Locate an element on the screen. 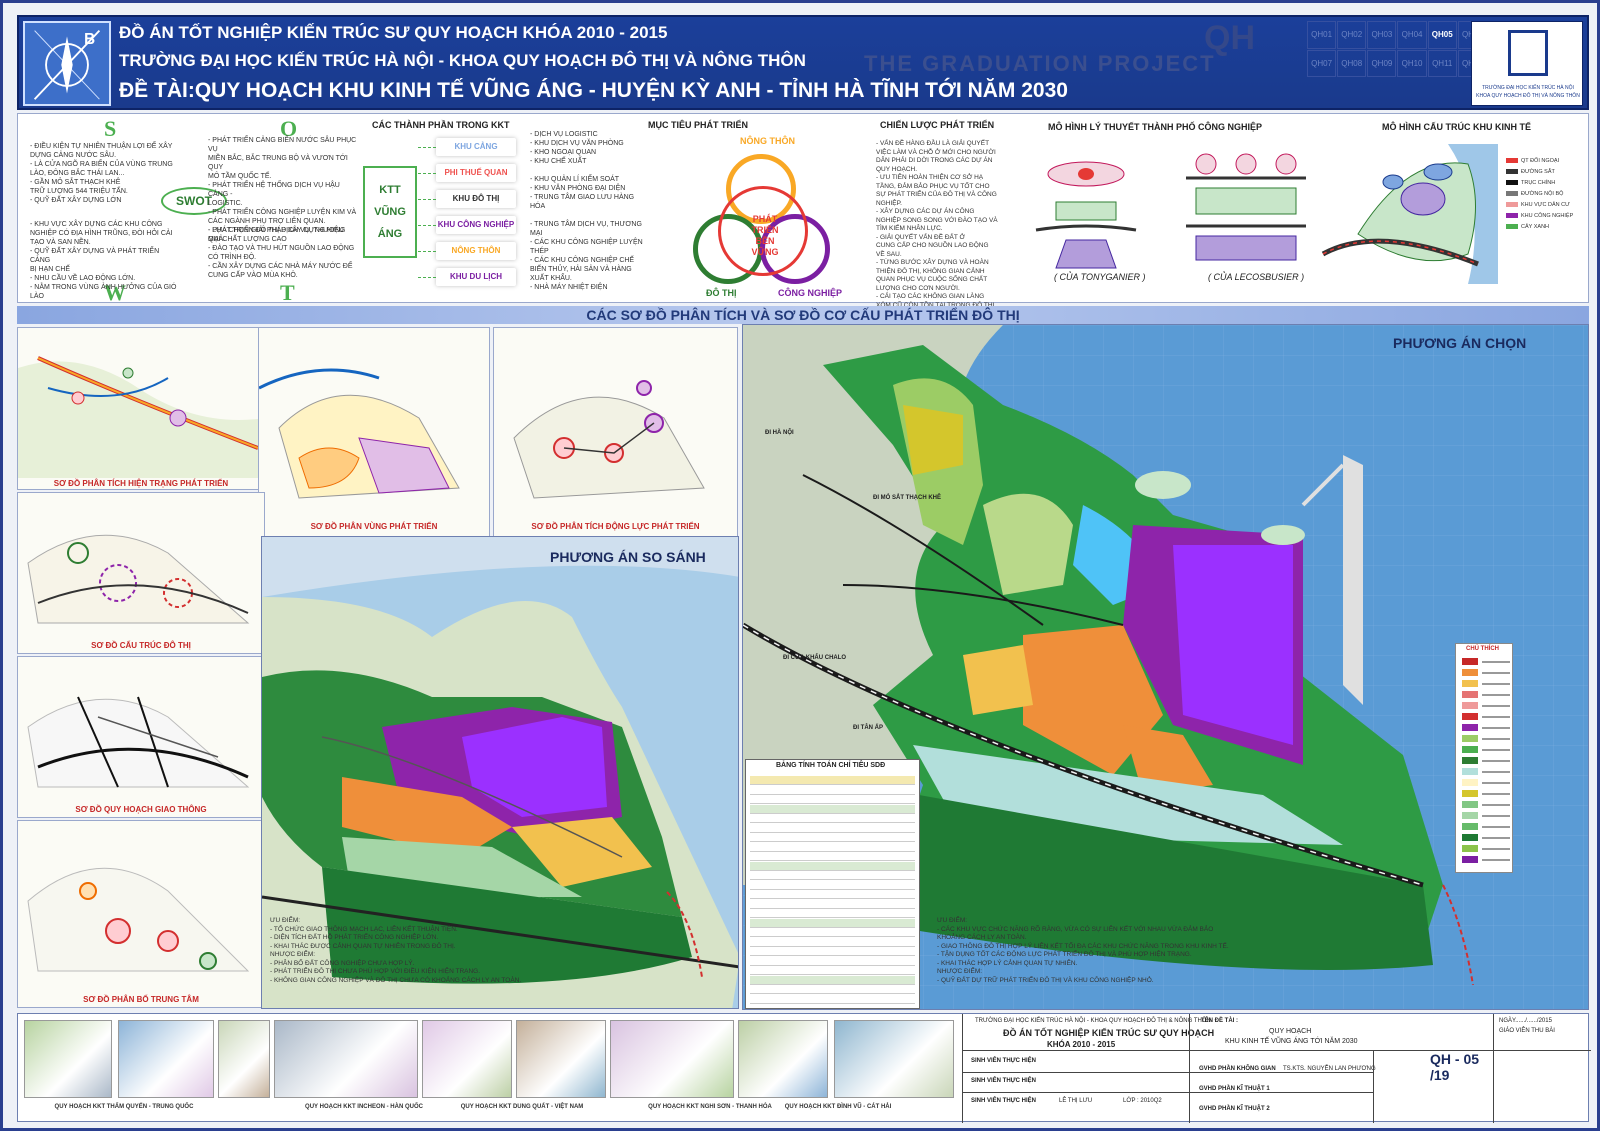 This screenshot has width=1600, height=1131. zone-item-1: PHI THUẾ QUAN is located at coordinates (476, 173).